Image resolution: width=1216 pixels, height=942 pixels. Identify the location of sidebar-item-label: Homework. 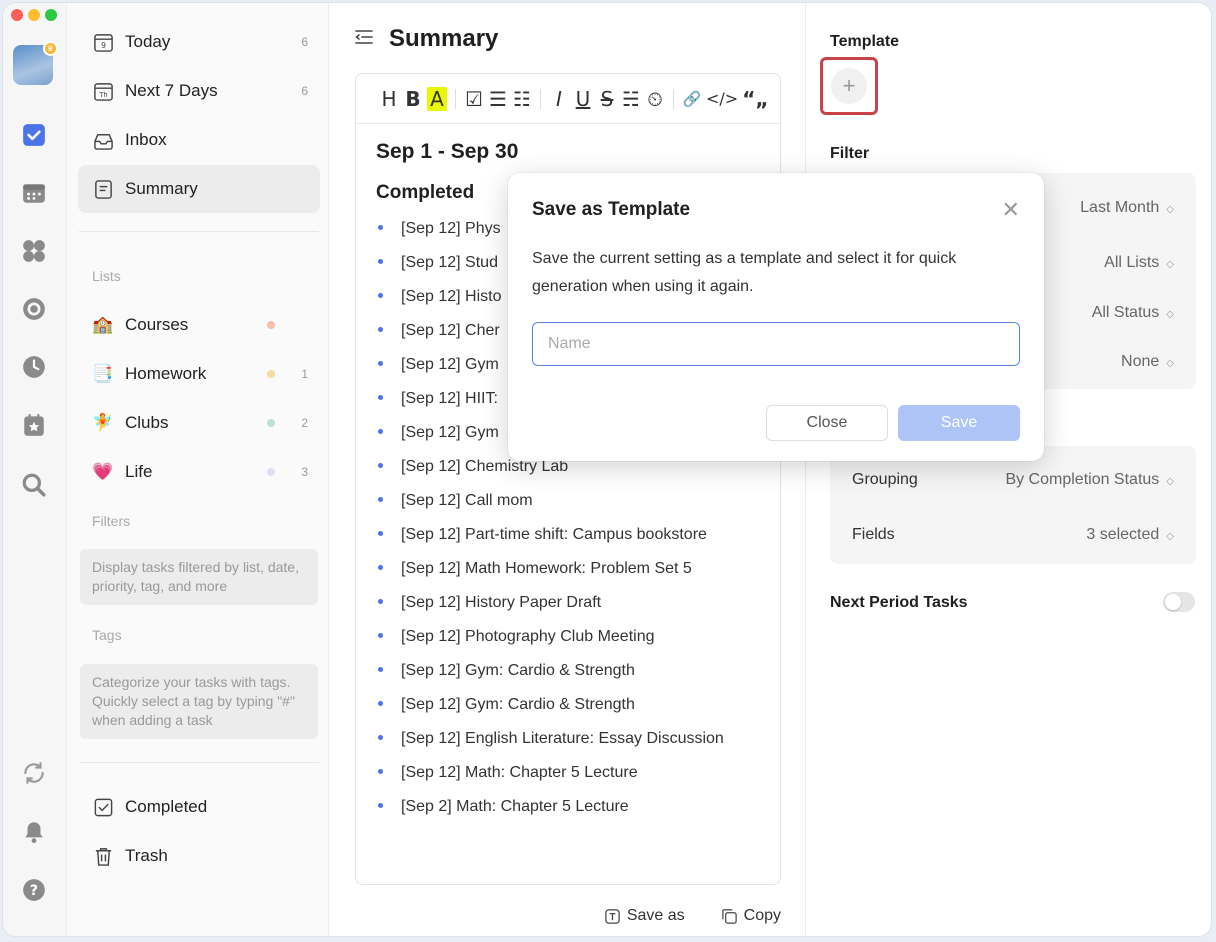
(166, 373).